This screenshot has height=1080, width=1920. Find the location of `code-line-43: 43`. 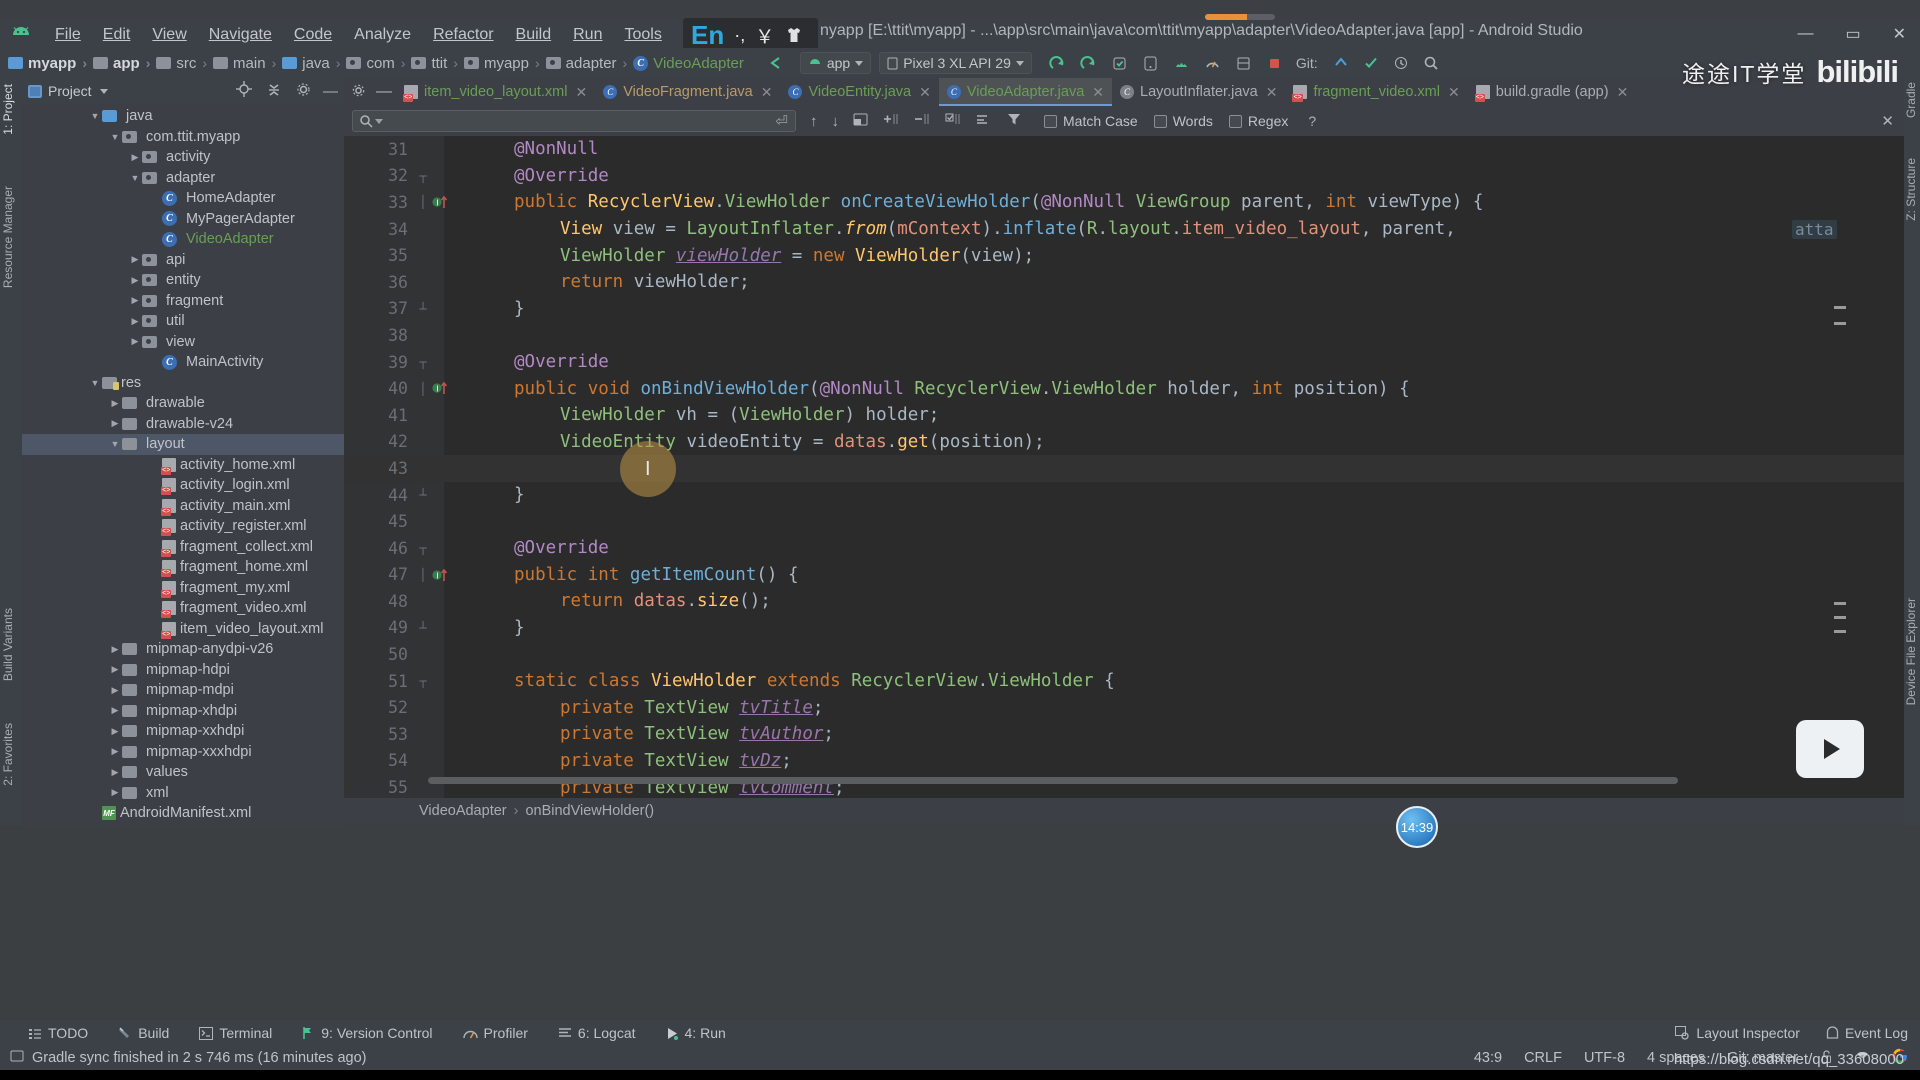

code-line-43: 43 is located at coordinates (1124, 468).